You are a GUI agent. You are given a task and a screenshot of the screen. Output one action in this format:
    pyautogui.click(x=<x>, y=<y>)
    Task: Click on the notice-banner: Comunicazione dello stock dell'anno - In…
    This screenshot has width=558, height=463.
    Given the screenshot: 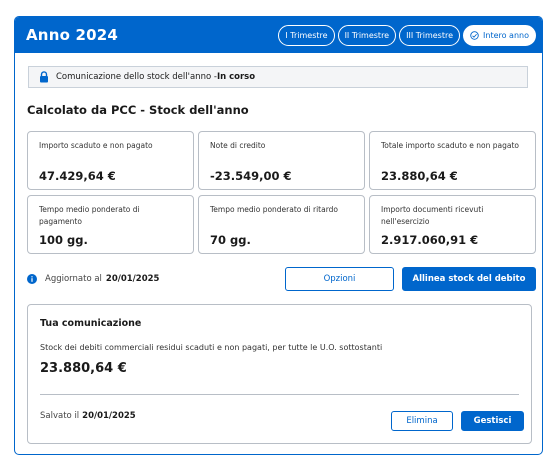 What is the action you would take?
    pyautogui.click(x=278, y=77)
    